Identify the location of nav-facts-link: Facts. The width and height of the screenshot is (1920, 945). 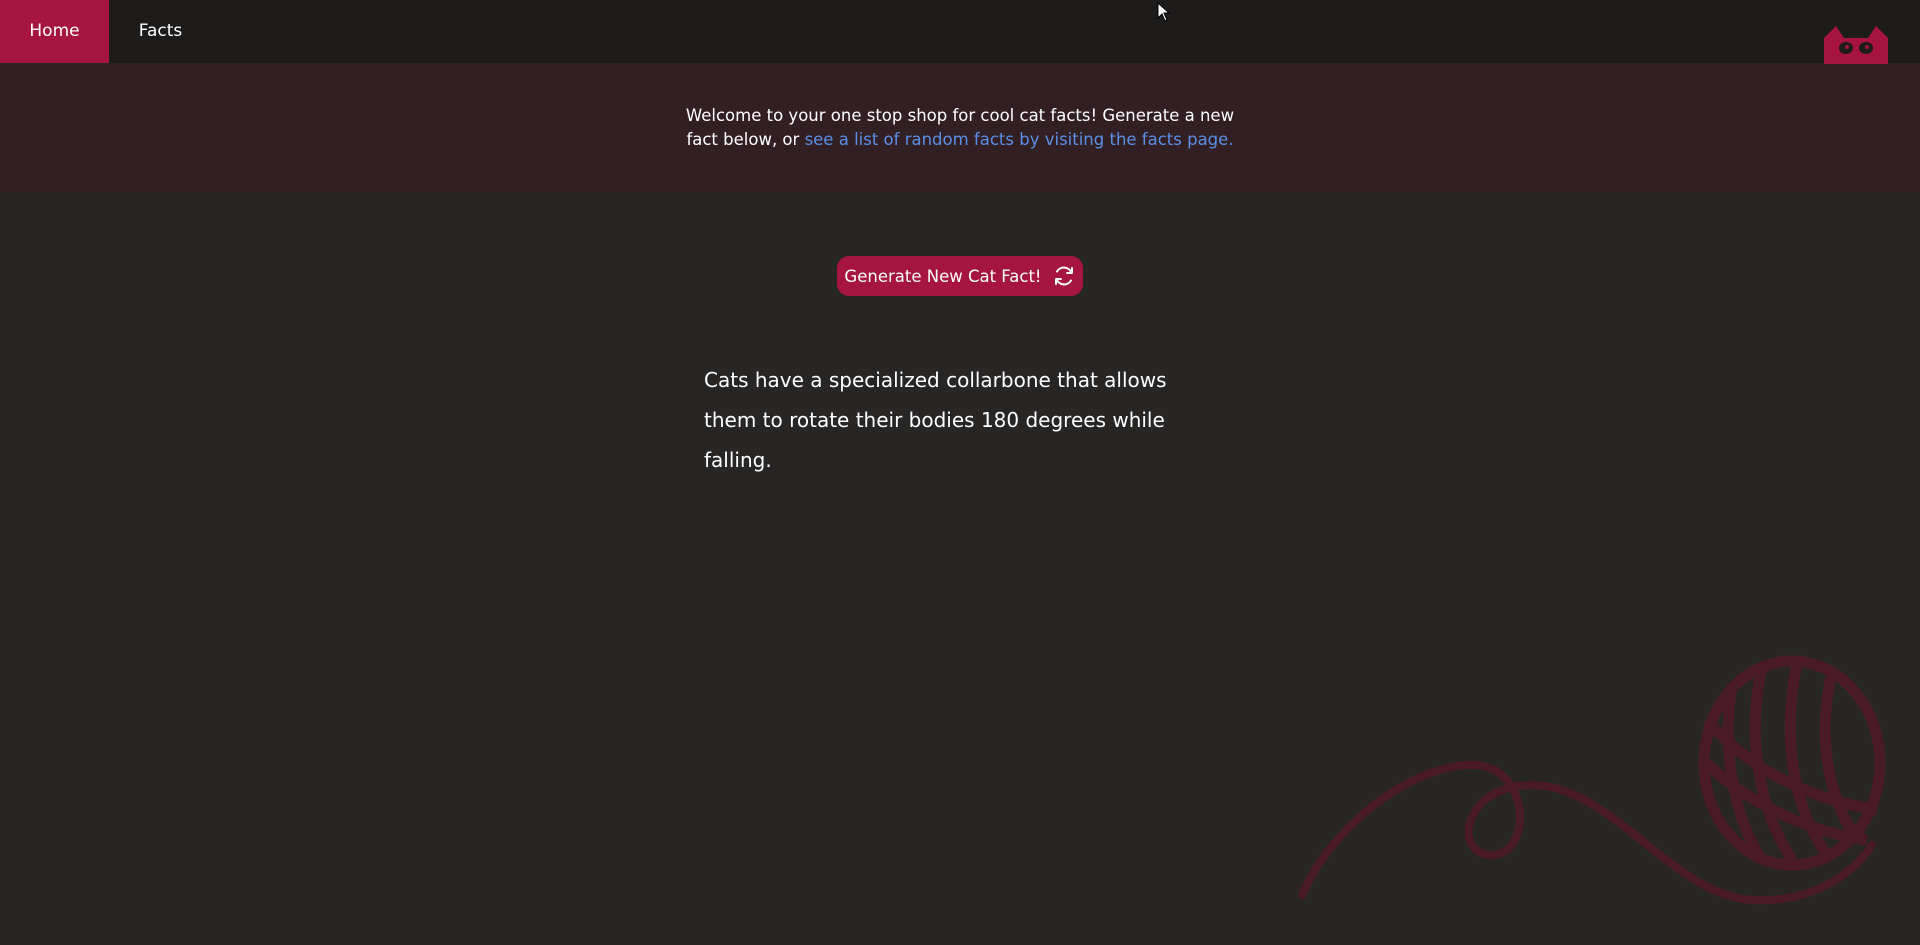
(160, 31).